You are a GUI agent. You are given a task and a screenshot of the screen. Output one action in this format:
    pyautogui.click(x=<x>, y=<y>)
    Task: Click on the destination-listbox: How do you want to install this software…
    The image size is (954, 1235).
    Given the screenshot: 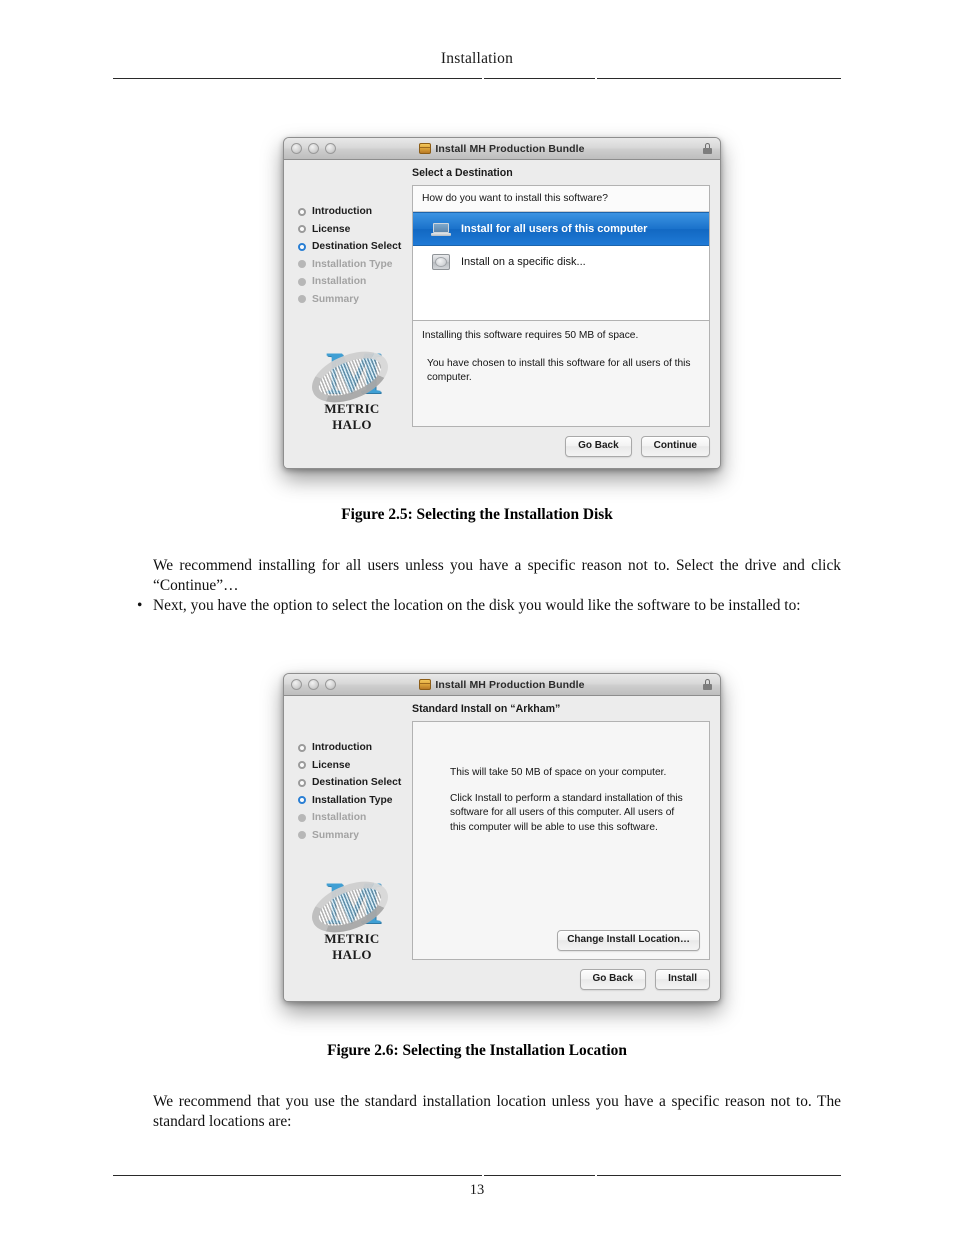 What is the action you would take?
    pyautogui.click(x=561, y=253)
    